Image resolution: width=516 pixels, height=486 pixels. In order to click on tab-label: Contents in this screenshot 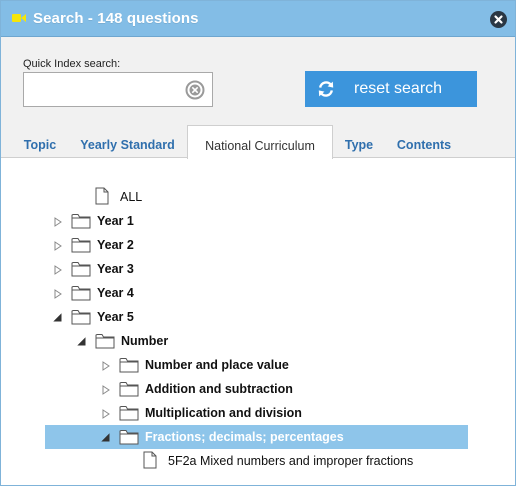, I will do `click(424, 145)`.